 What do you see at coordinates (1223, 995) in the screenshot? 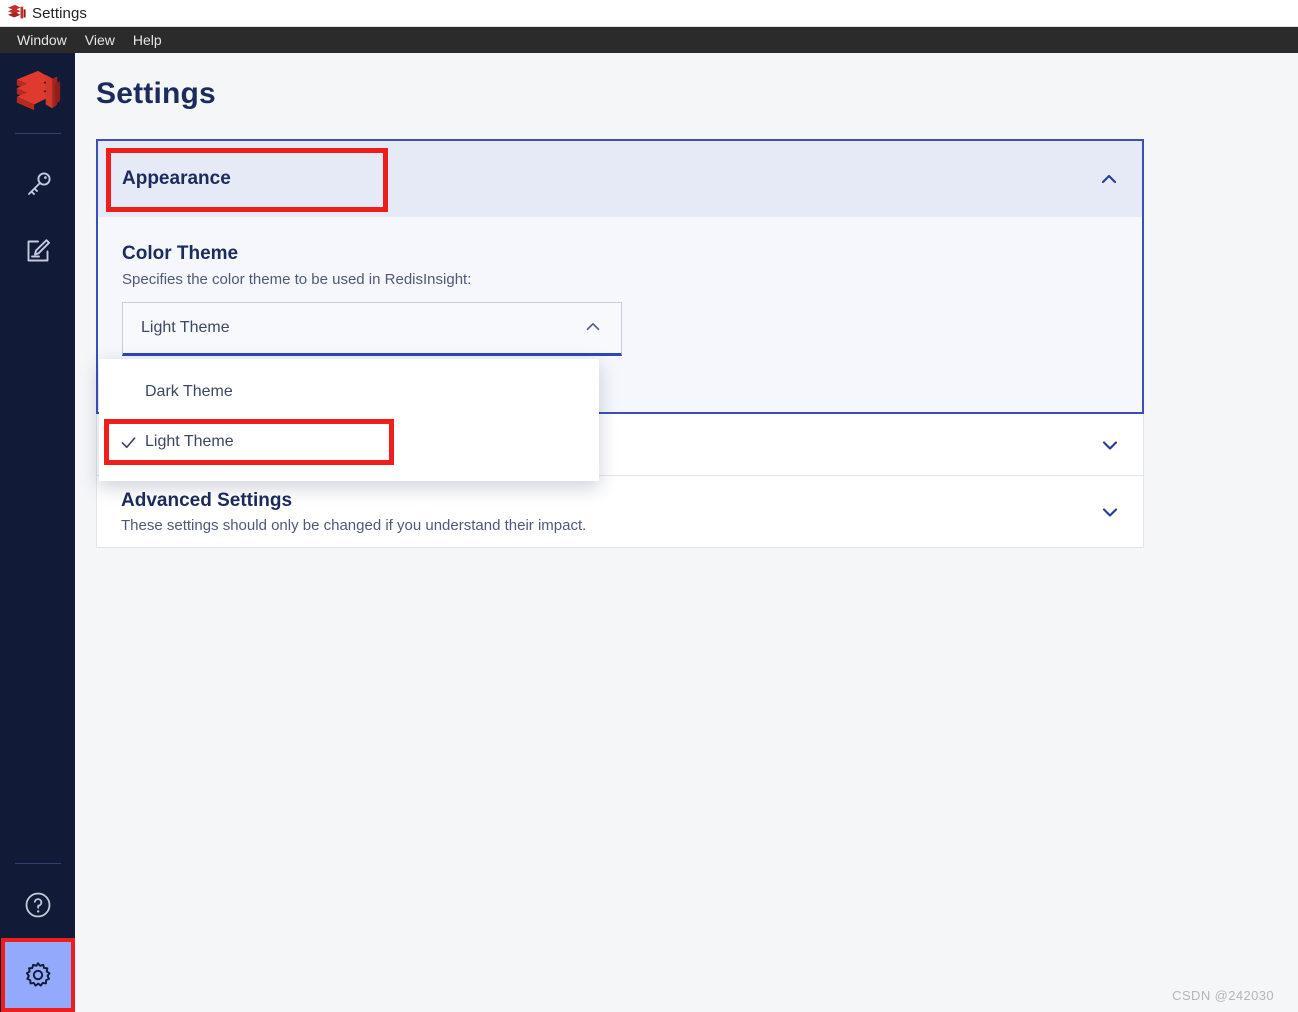
I see `watermark: CSDN @242030` at bounding box center [1223, 995].